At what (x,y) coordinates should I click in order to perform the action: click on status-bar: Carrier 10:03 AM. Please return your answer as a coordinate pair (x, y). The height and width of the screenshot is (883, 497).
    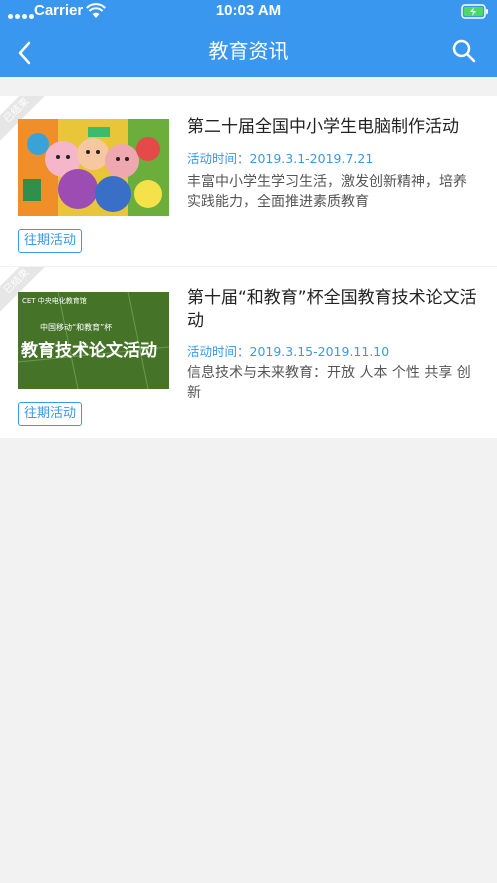
    Looking at the image, I should click on (248, 12).